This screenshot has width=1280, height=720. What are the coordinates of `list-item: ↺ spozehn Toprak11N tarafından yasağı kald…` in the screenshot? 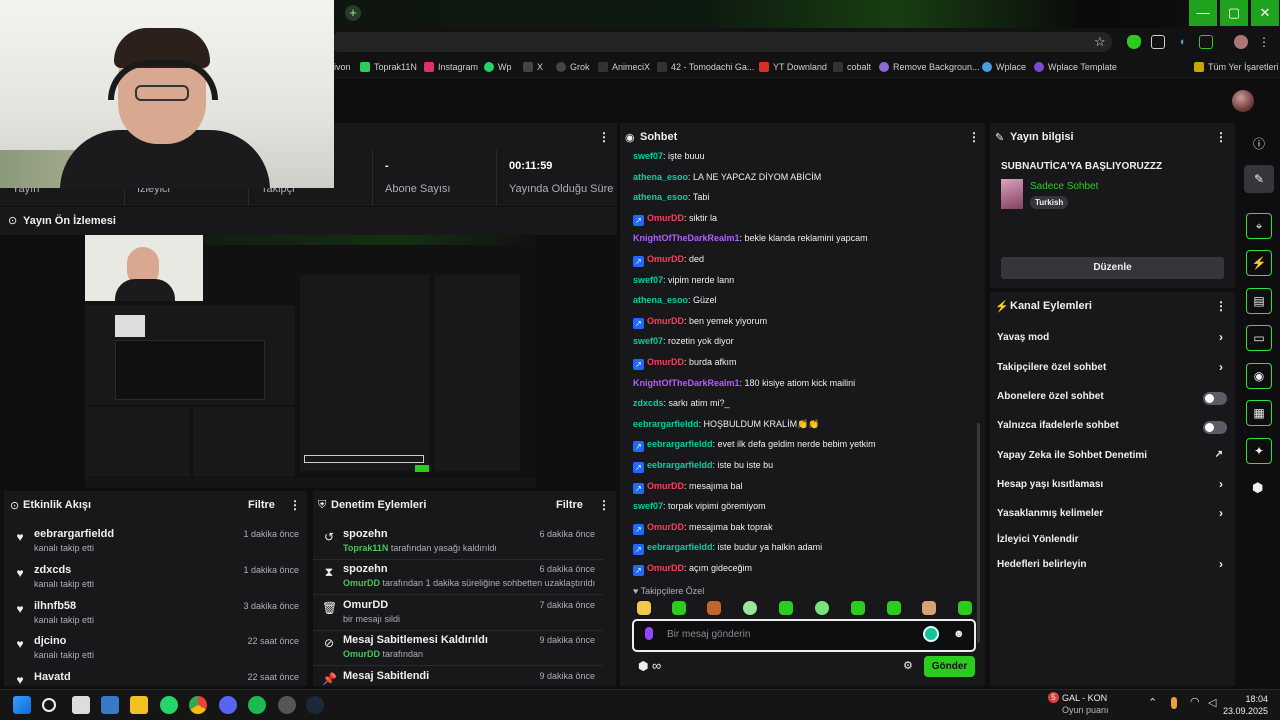 It's located at (458, 542).